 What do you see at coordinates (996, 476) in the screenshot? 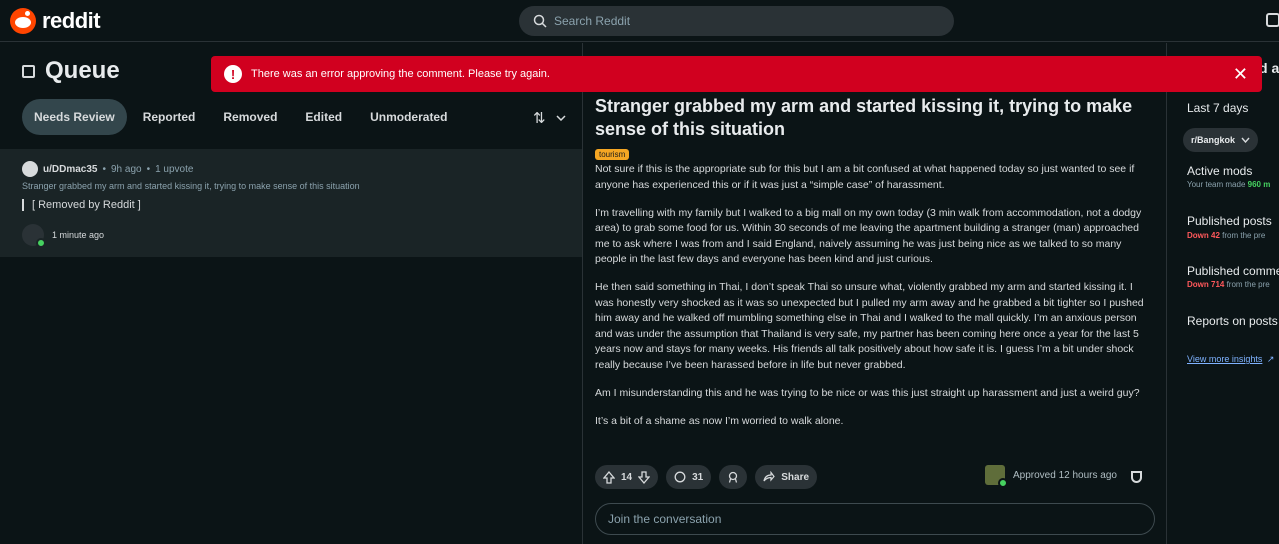
I see `approver-avatar` at bounding box center [996, 476].